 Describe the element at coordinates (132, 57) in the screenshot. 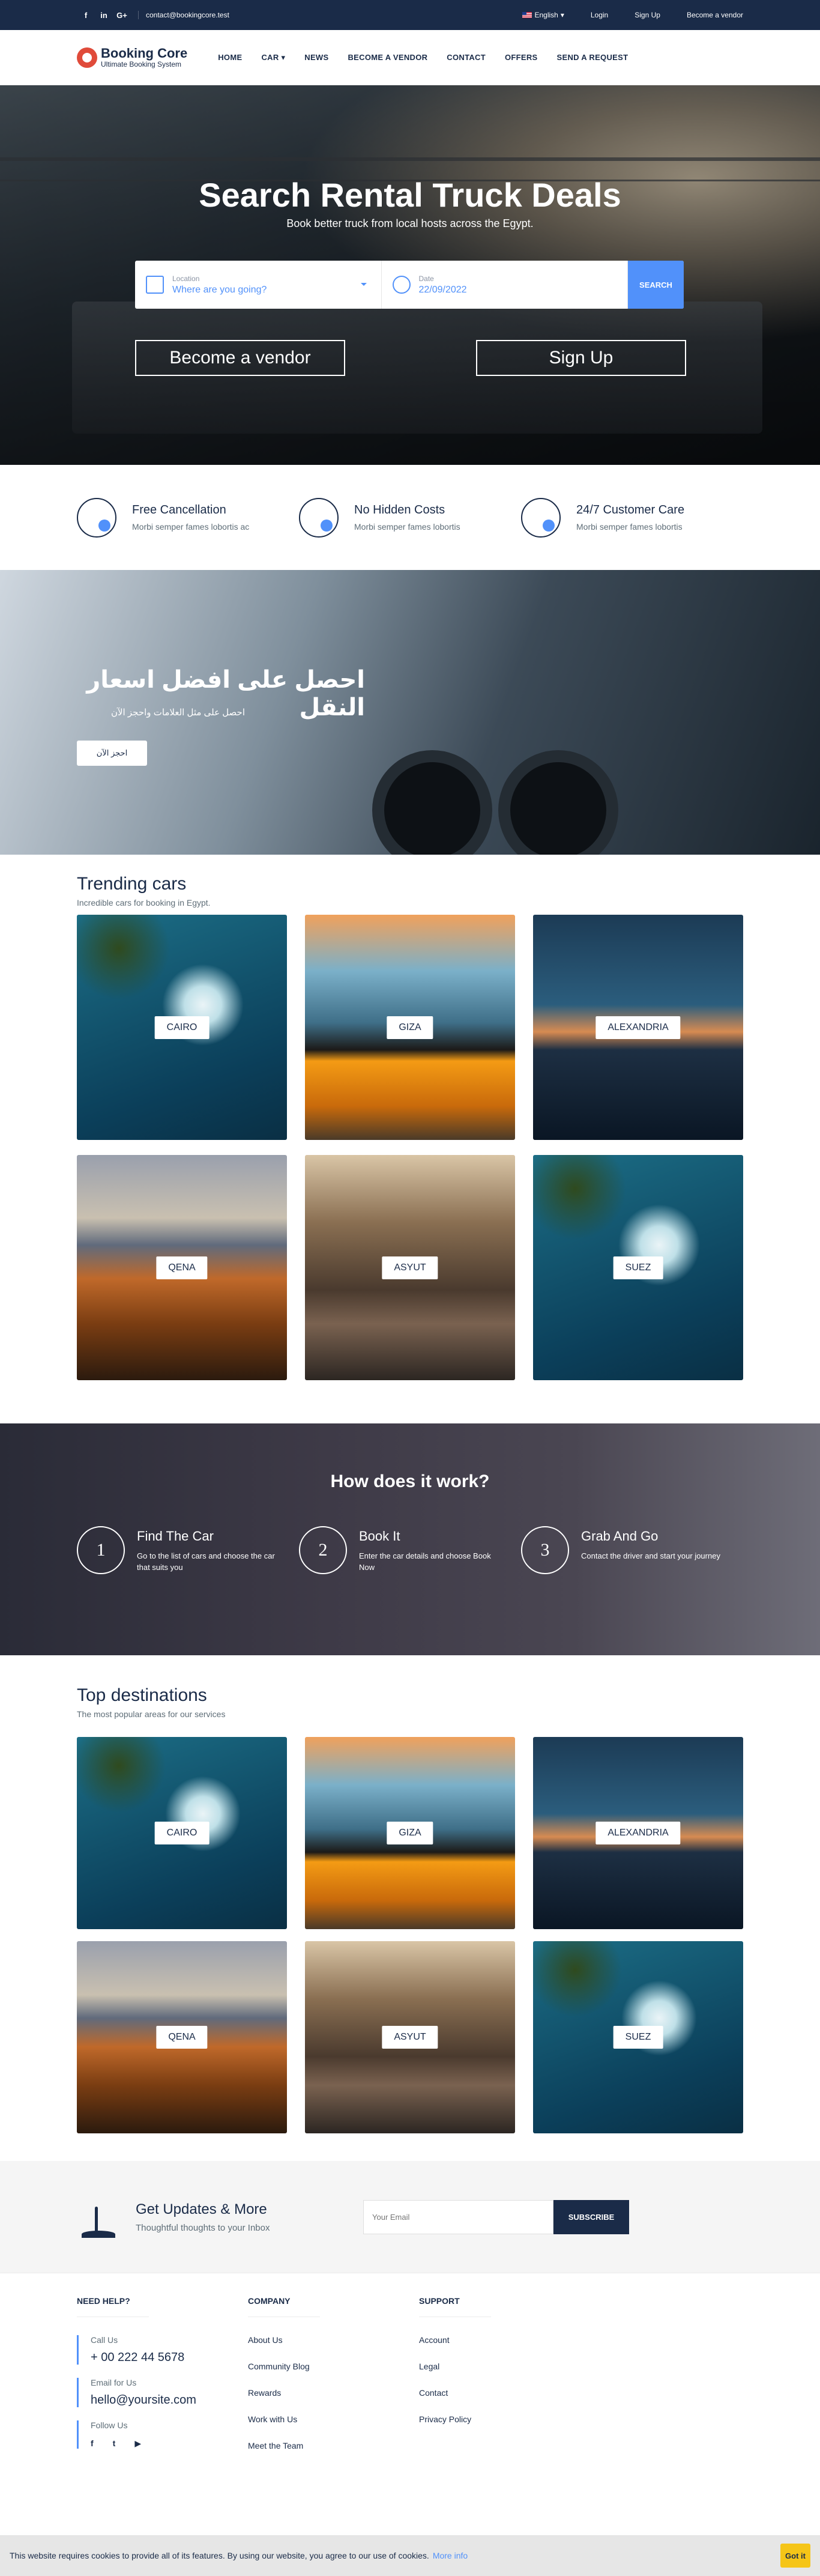

I see `logo: Booking Core Ultimate Booking System` at that location.